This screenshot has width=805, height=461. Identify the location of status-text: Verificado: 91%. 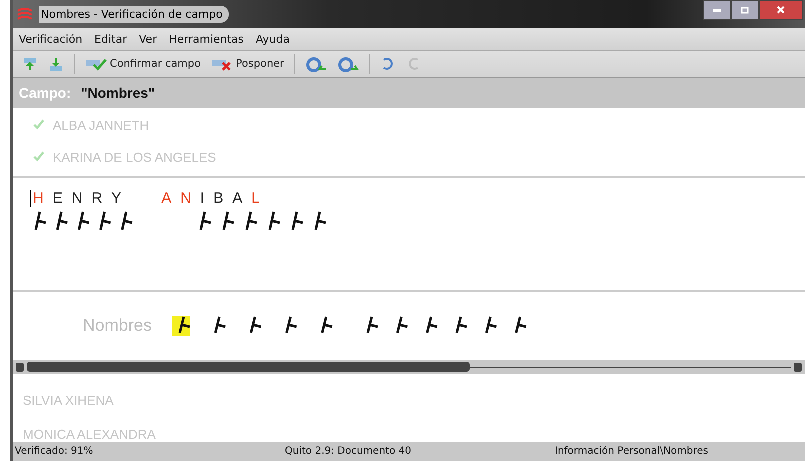
(54, 451).